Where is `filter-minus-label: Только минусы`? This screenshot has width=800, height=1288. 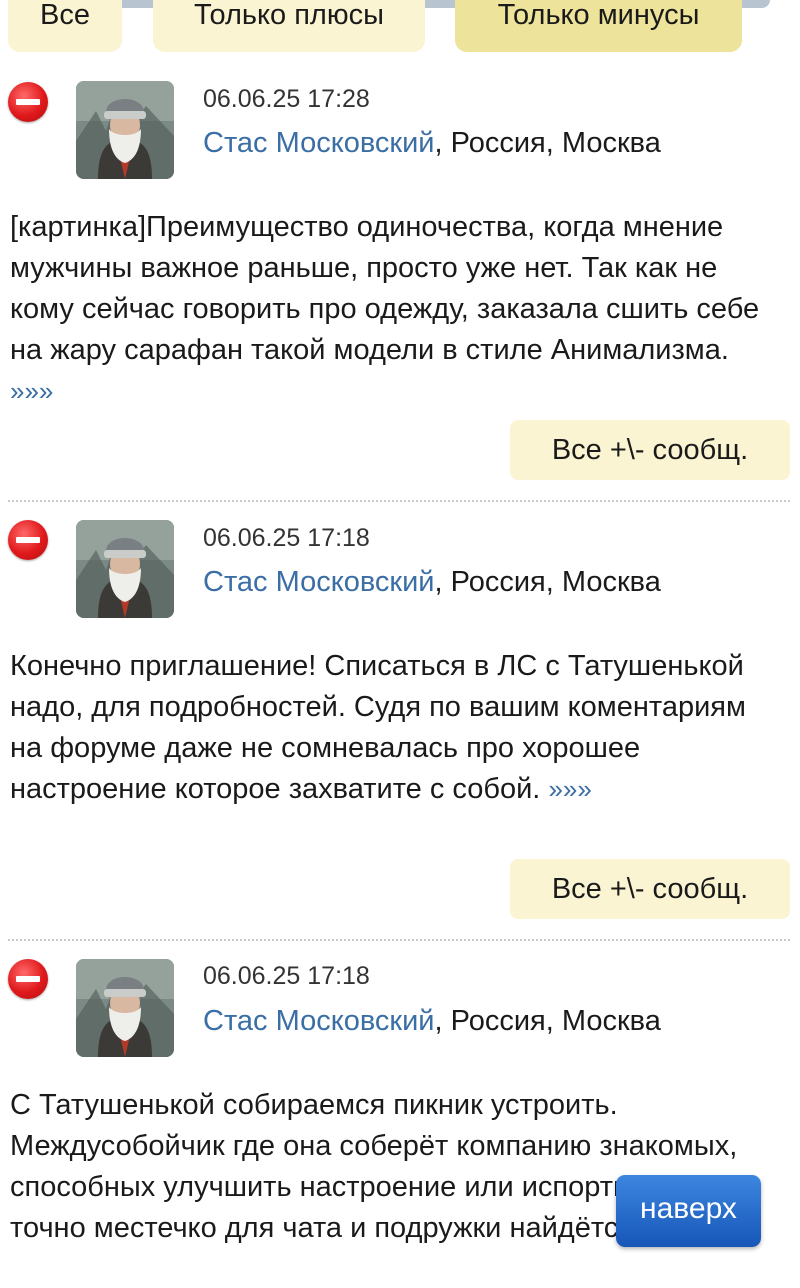
filter-minus-label: Только минусы is located at coordinates (598, 15).